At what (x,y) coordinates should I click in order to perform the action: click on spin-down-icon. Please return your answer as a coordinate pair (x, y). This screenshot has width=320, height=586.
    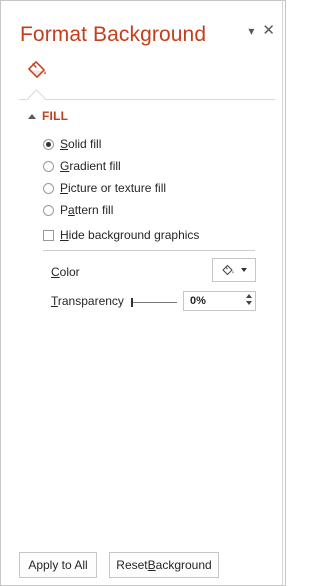
    Looking at the image, I should click on (249, 303).